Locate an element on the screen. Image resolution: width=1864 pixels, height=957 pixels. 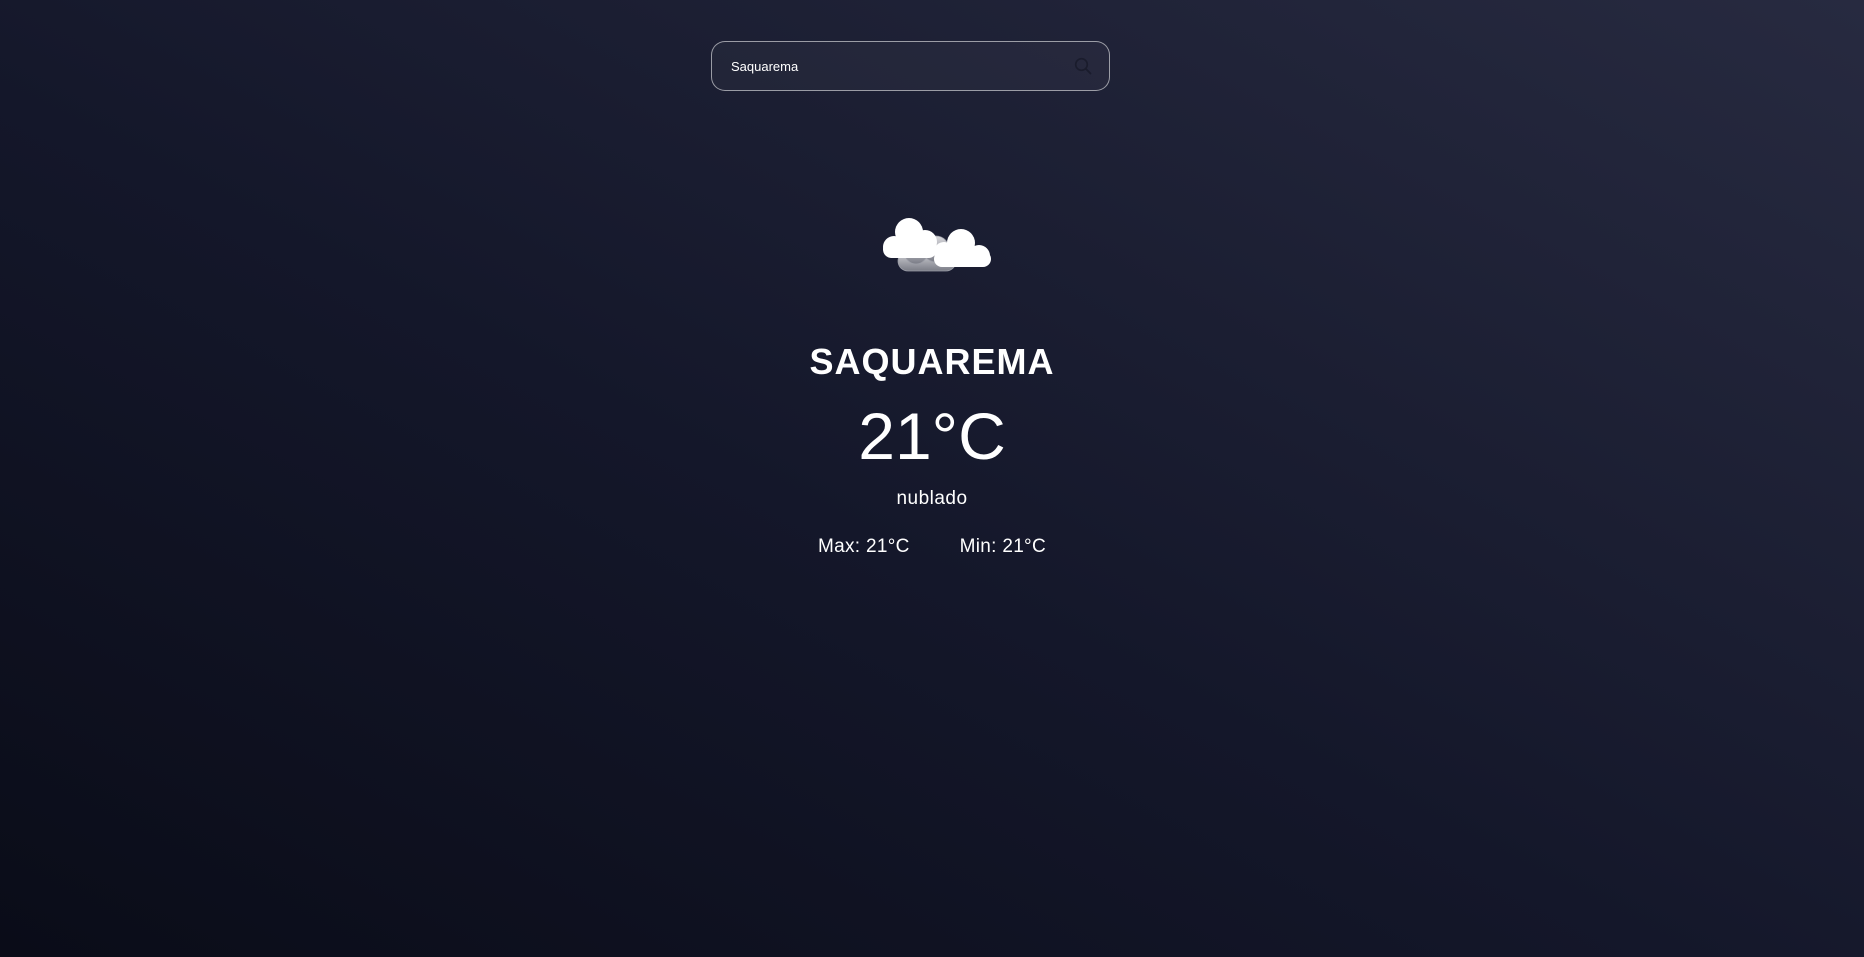
search-bar is located at coordinates (910, 66).